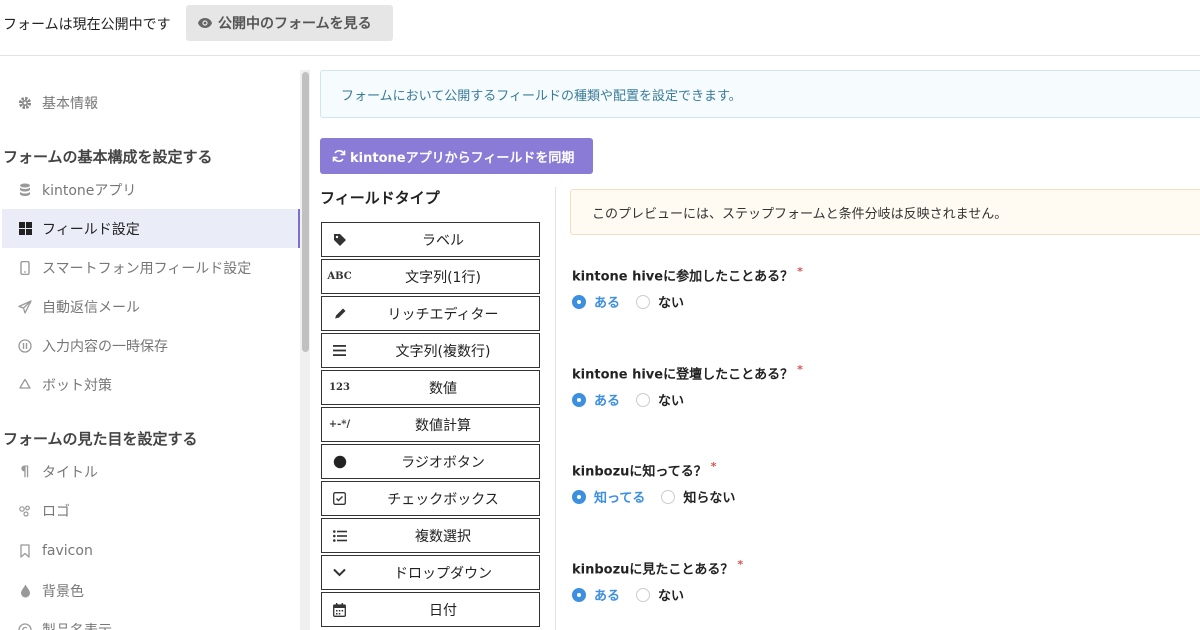 This screenshot has height=630, width=1200. I want to click on checkbox-icon, so click(339, 498).